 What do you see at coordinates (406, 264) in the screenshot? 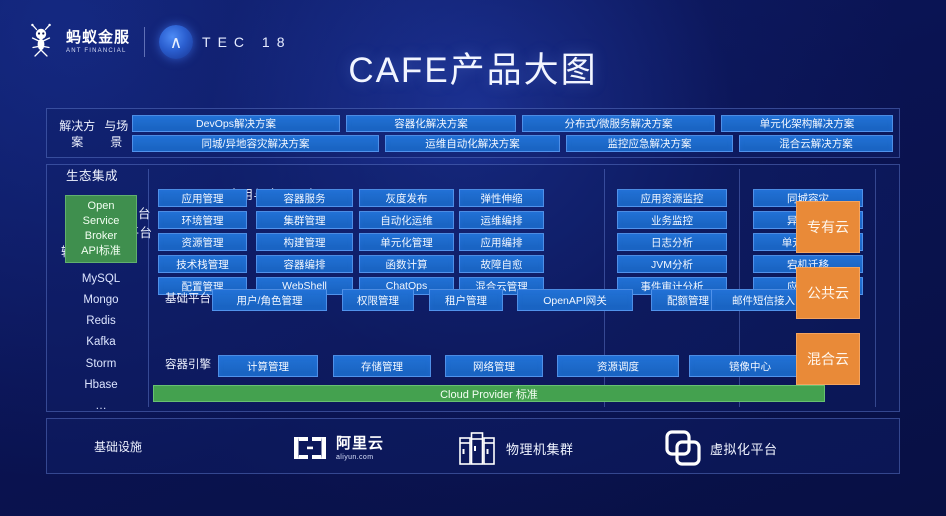
I see `app-platform-button-c2-r3: 函数计算` at bounding box center [406, 264].